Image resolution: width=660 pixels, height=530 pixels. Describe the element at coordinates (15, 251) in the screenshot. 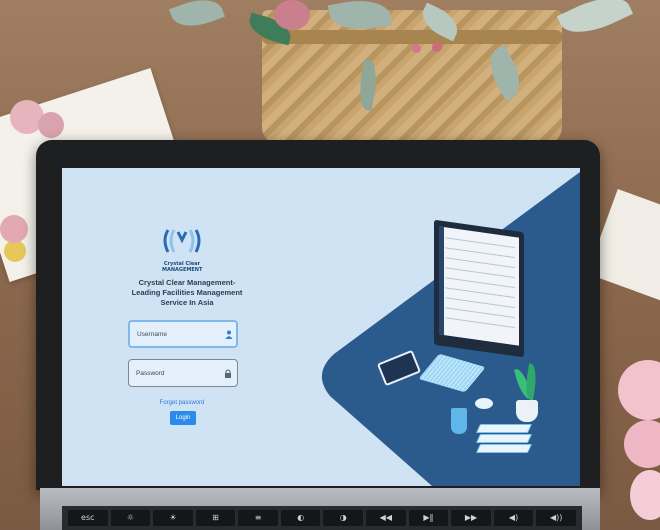

I see `flower-yellow-left` at that location.